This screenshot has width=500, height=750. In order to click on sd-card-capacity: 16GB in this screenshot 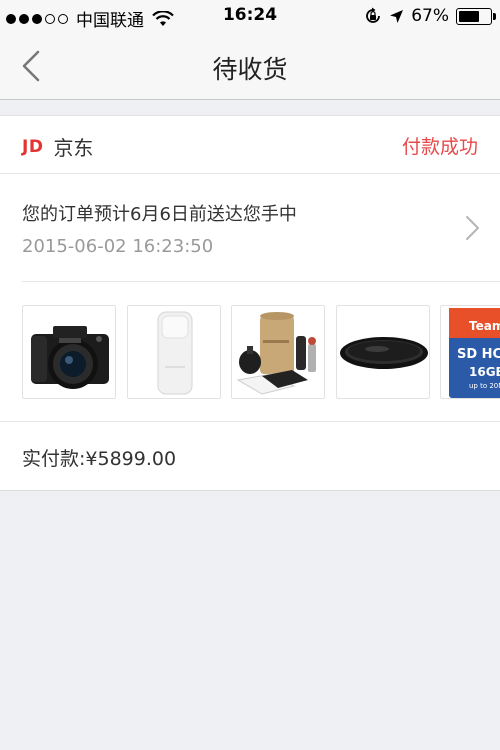, I will do `click(484, 372)`.